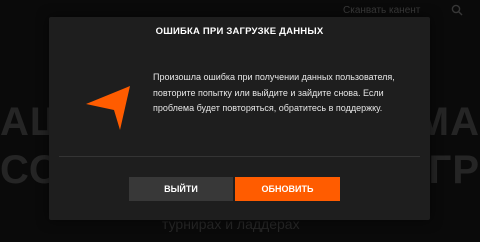 The height and width of the screenshot is (242, 480). I want to click on orange-arrow-icon, so click(108, 108).